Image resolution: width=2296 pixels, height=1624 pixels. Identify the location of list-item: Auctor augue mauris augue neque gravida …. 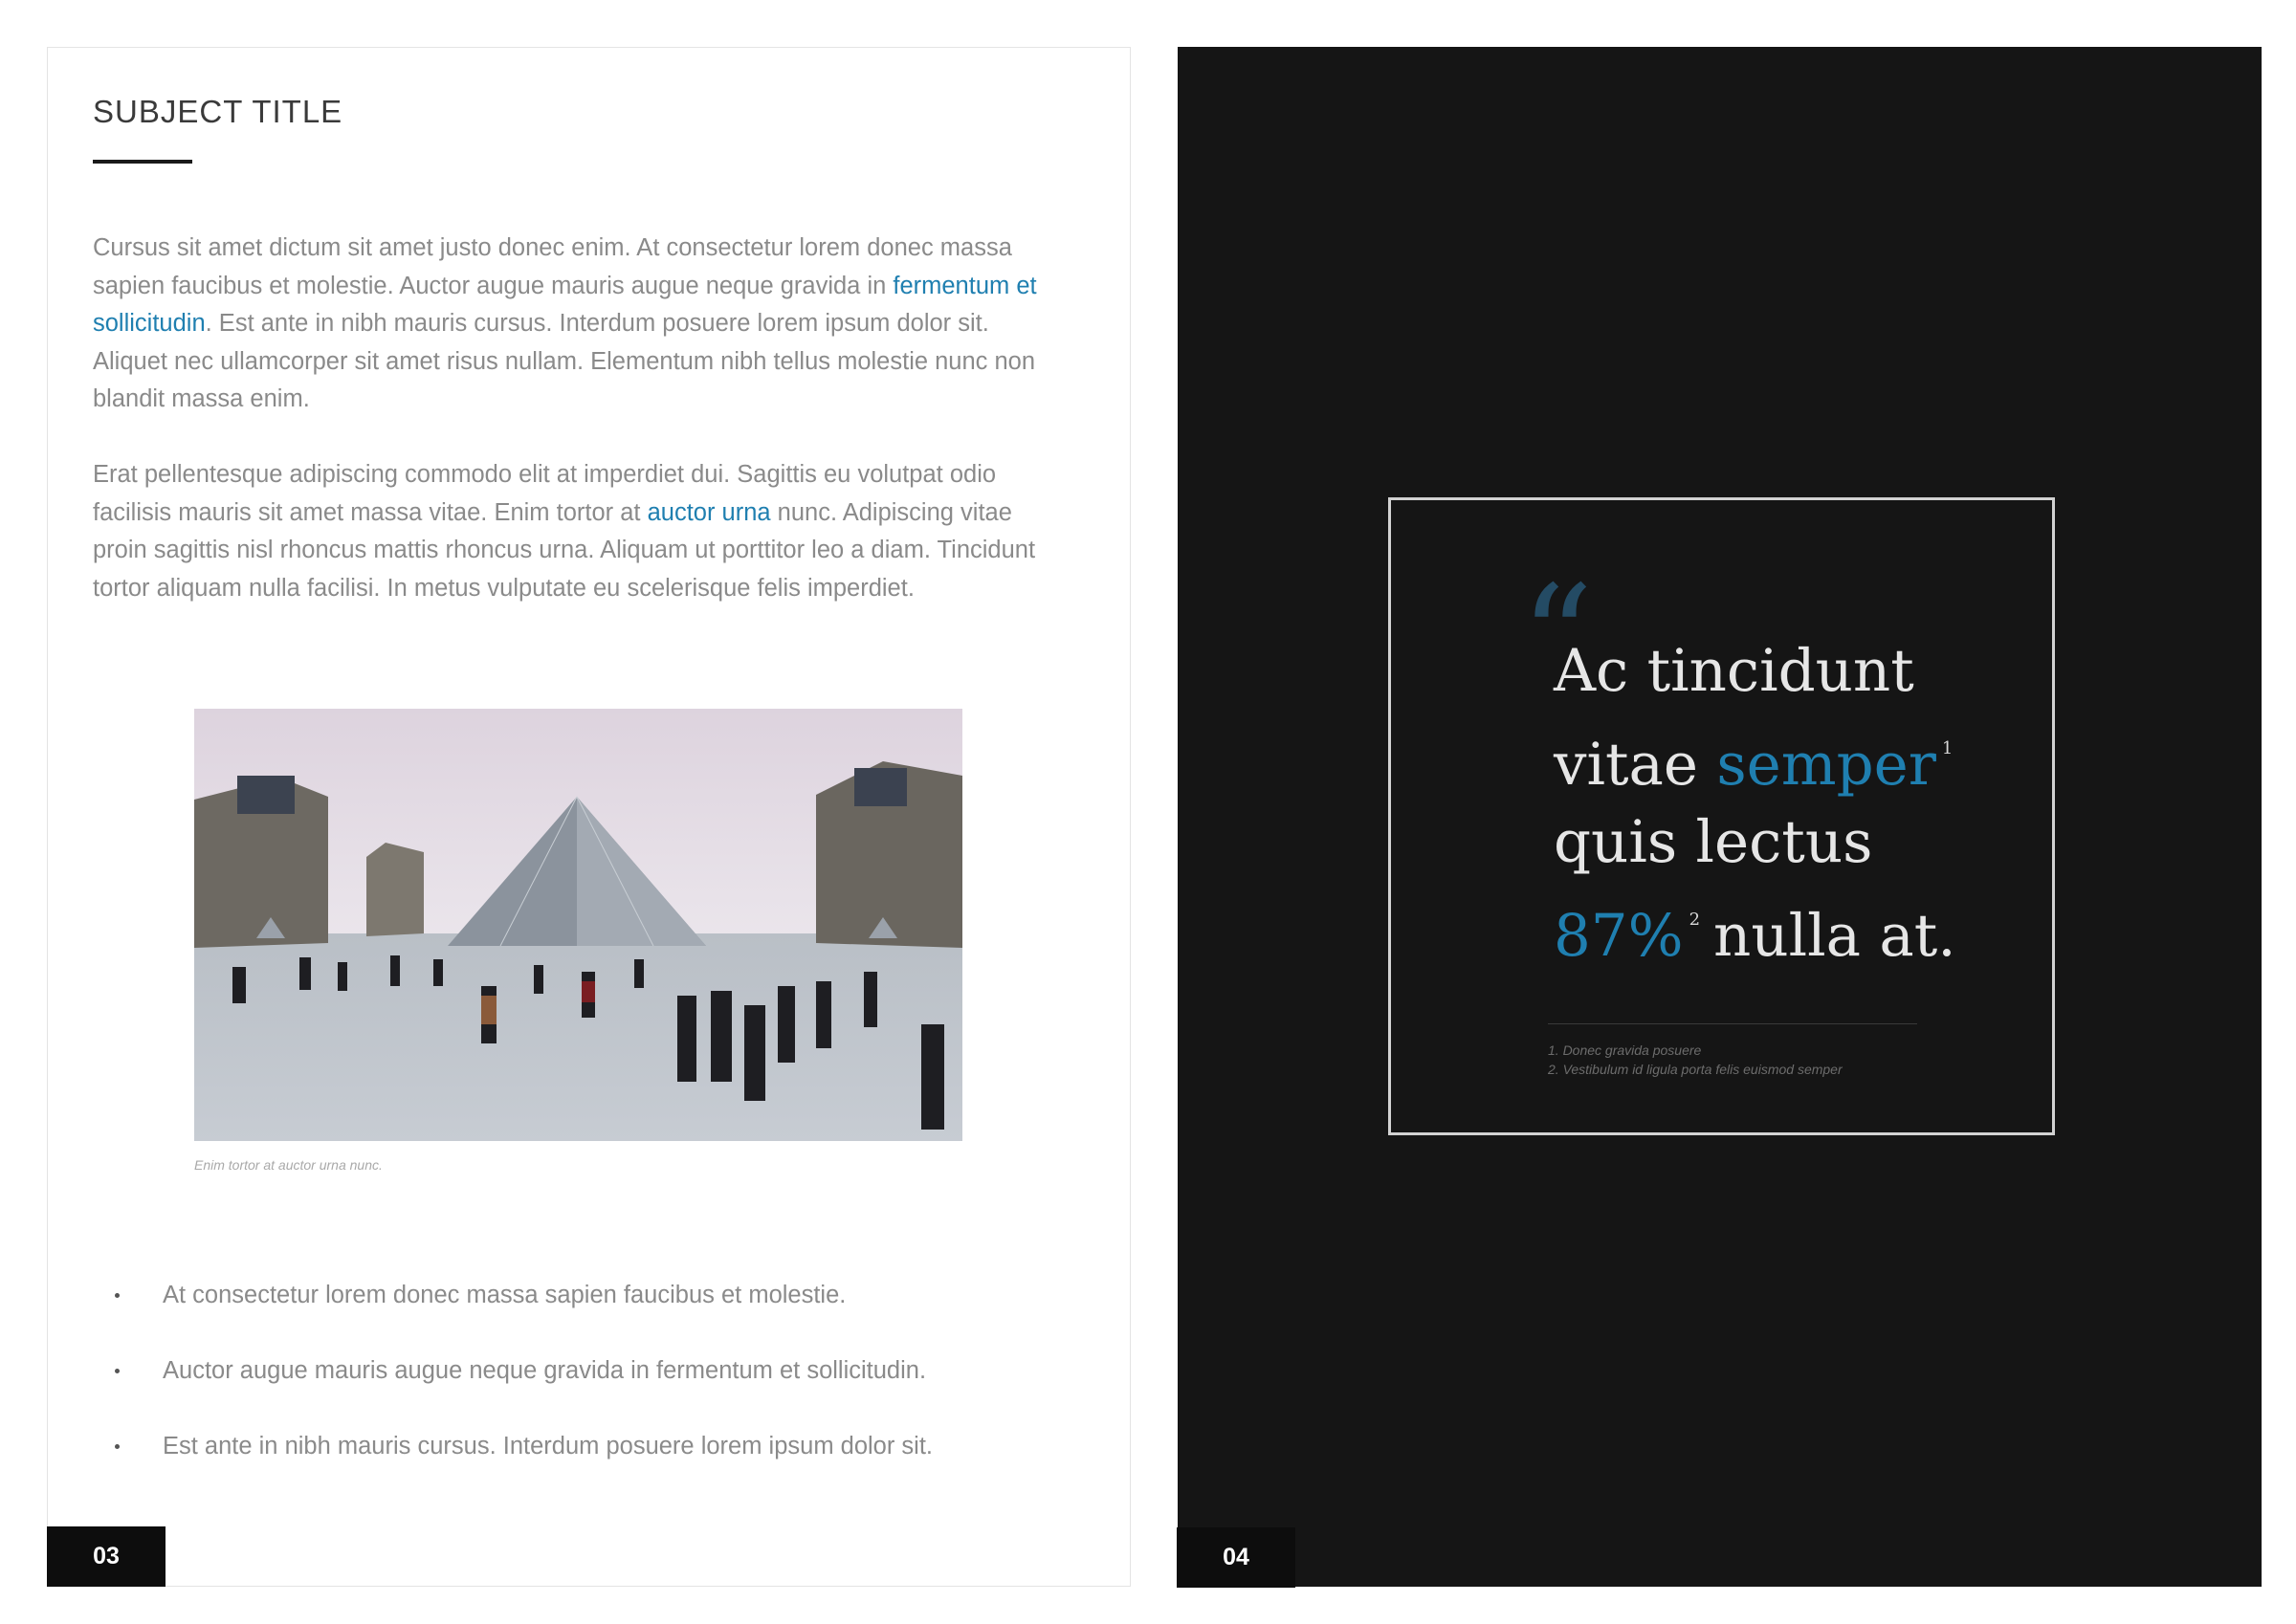
(608, 1393).